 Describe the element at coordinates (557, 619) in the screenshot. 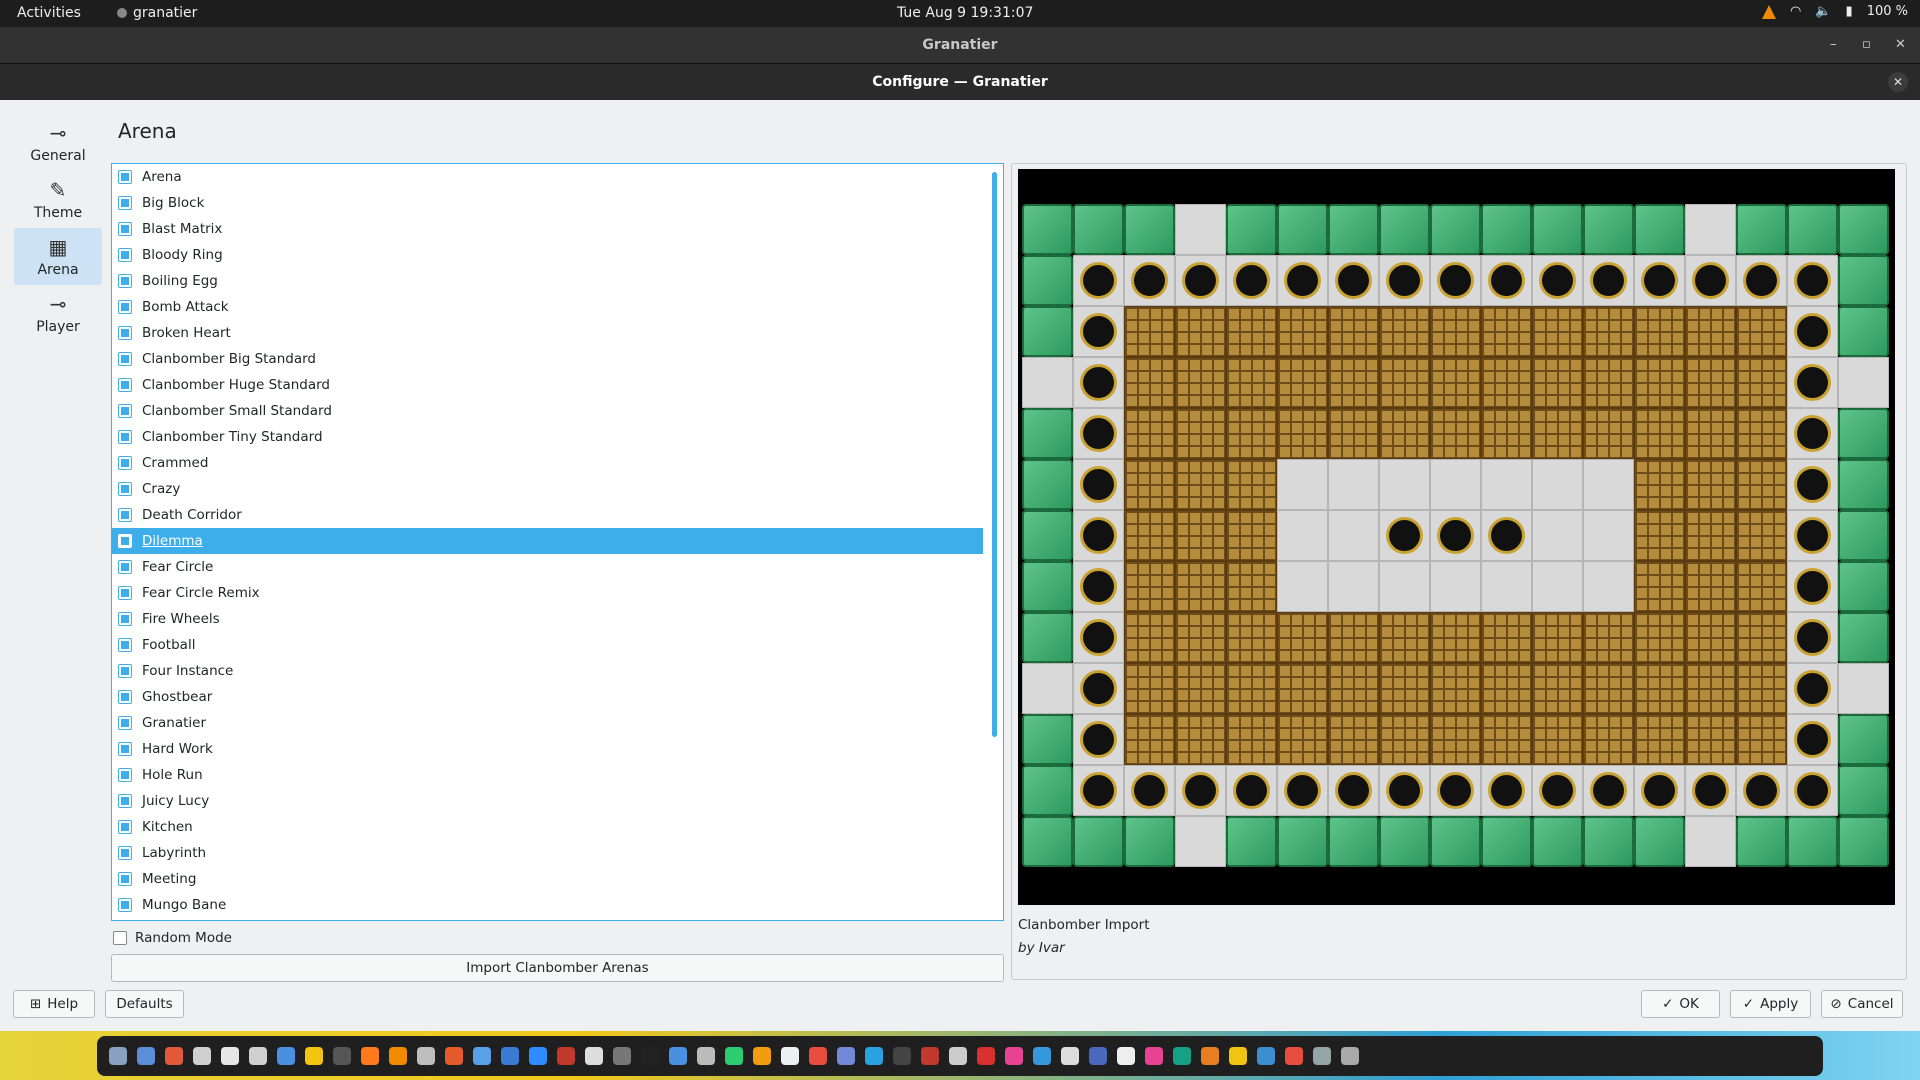

I see `list-item: Fire Wheels` at that location.